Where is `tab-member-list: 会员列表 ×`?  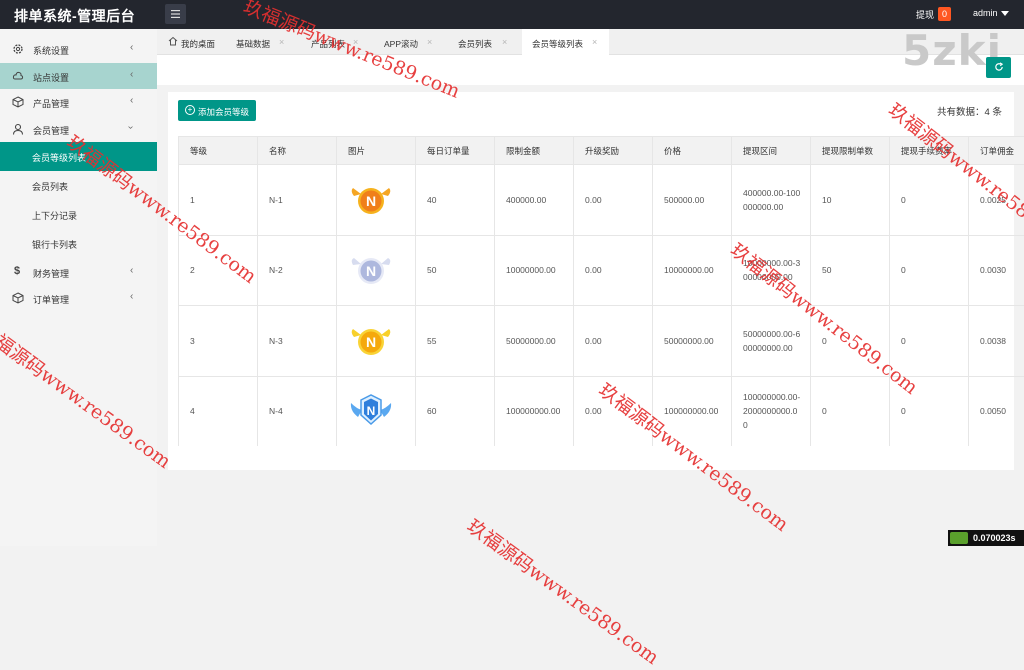 tab-member-list: 会员列表 × is located at coordinates (484, 42).